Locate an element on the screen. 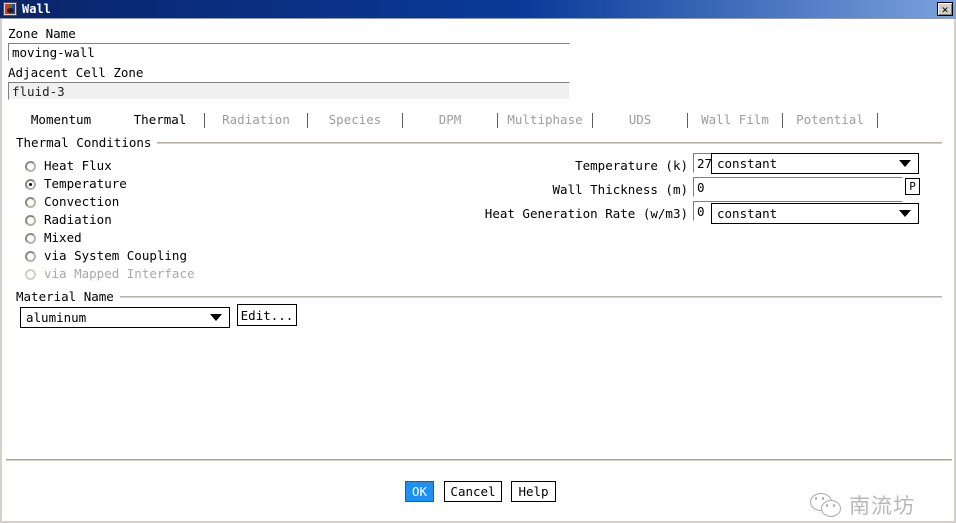 This screenshot has width=956, height=523. adjacent-cell-zone-input: fluid-3 is located at coordinates (289, 91).